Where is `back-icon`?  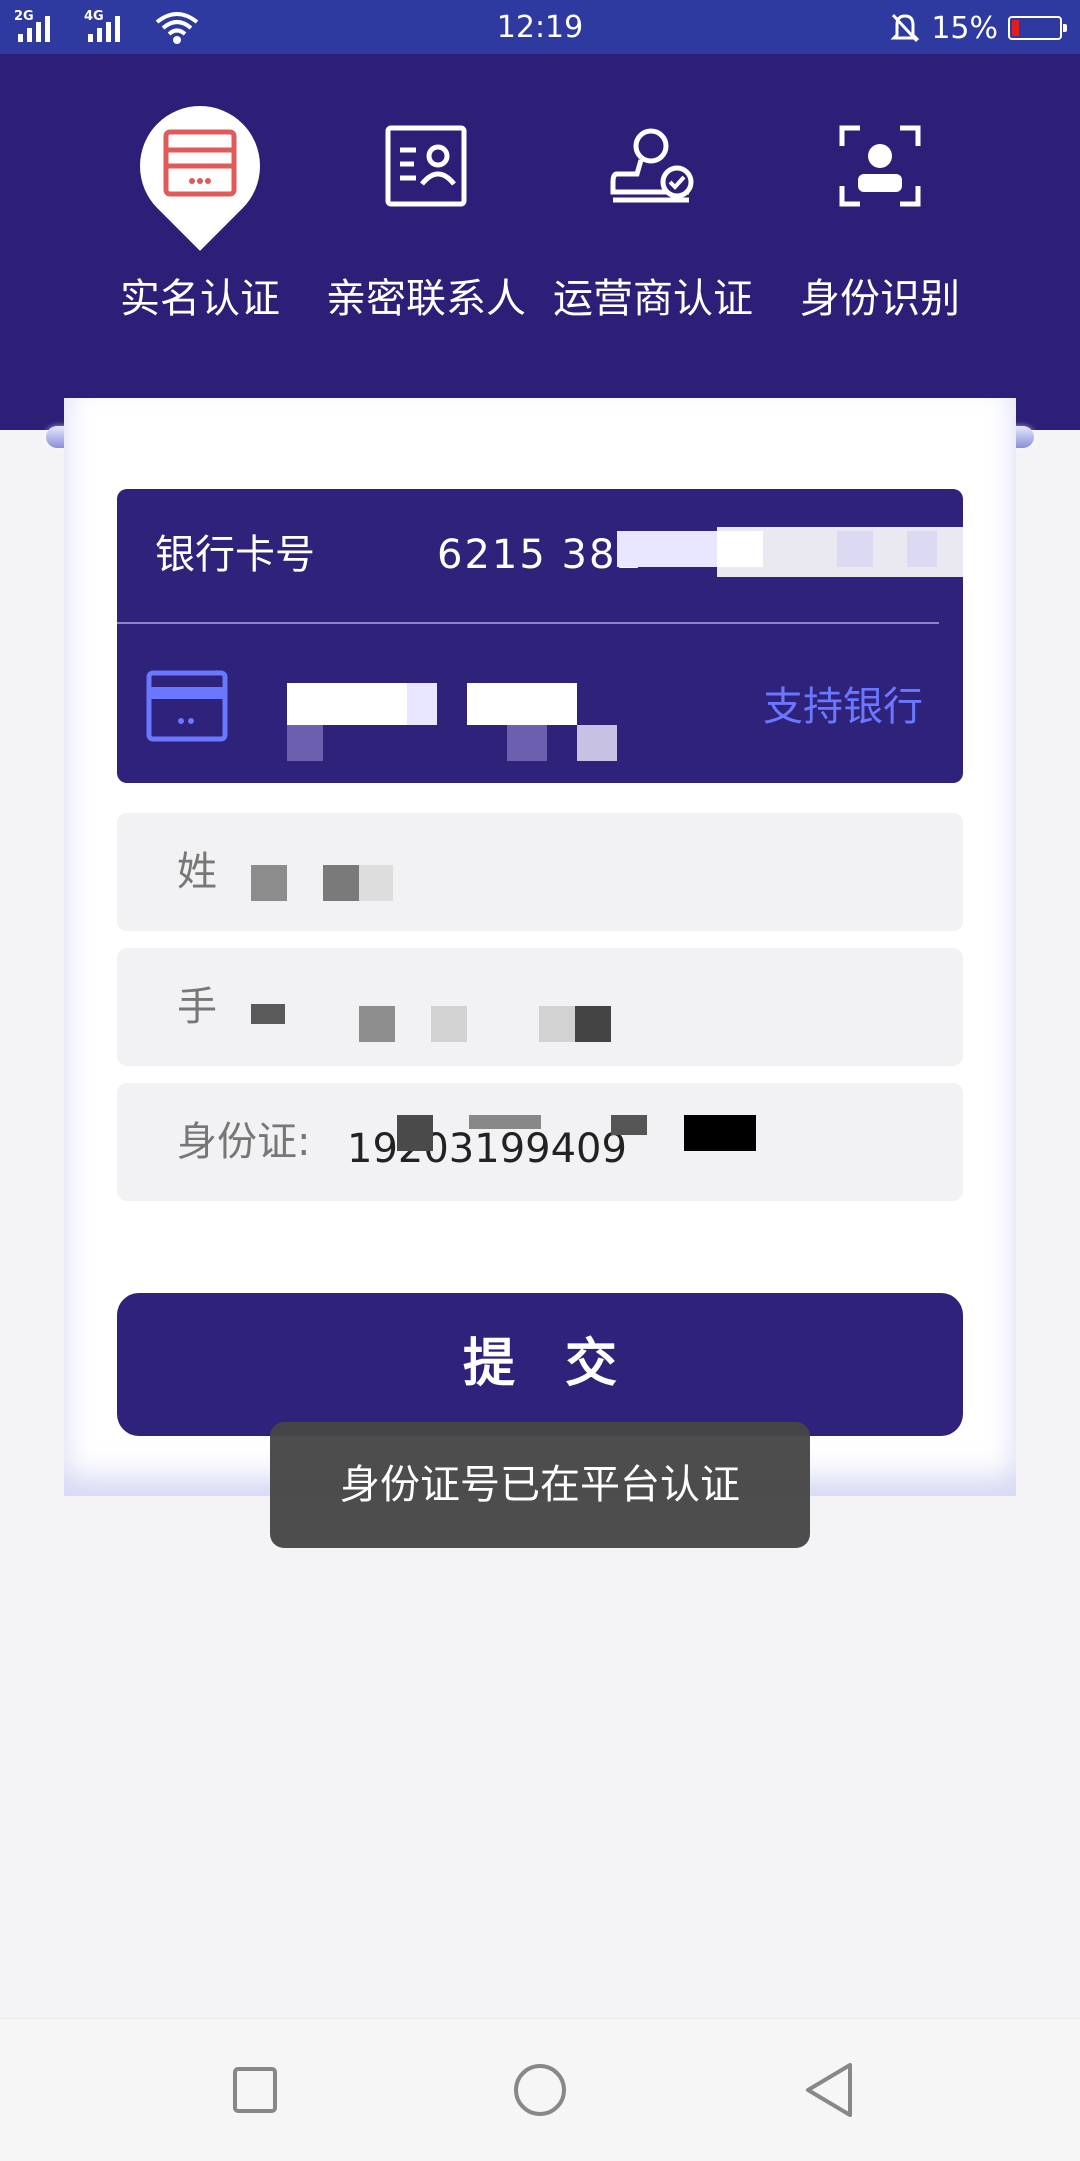
back-icon is located at coordinates (830, 2090).